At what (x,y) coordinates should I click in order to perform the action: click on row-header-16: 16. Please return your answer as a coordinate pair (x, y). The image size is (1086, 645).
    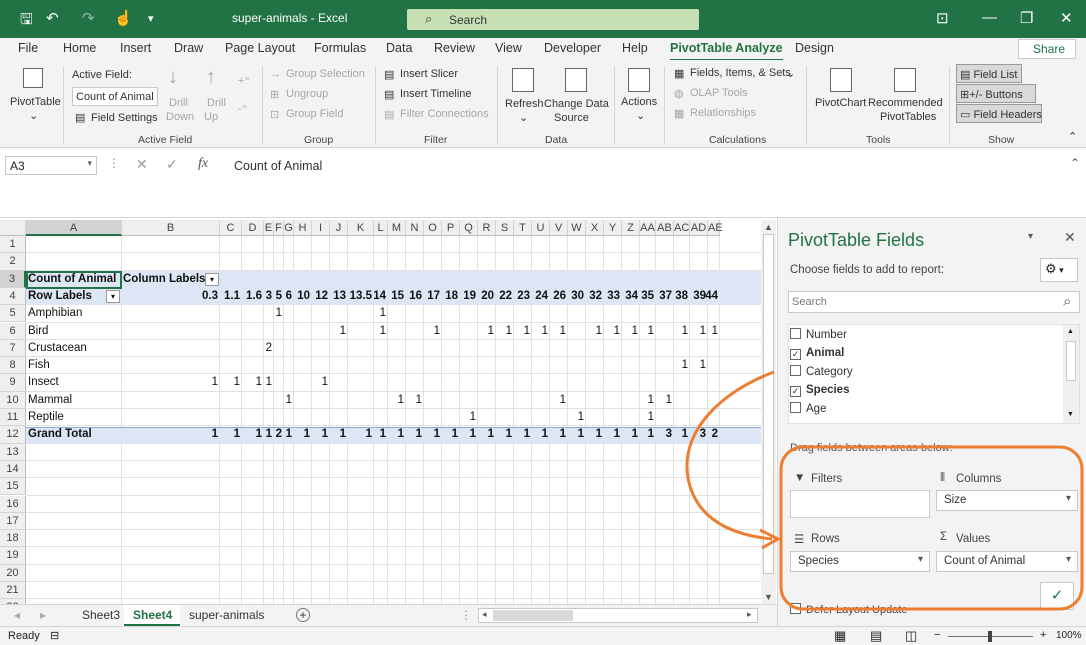
    Looking at the image, I should click on (13, 504).